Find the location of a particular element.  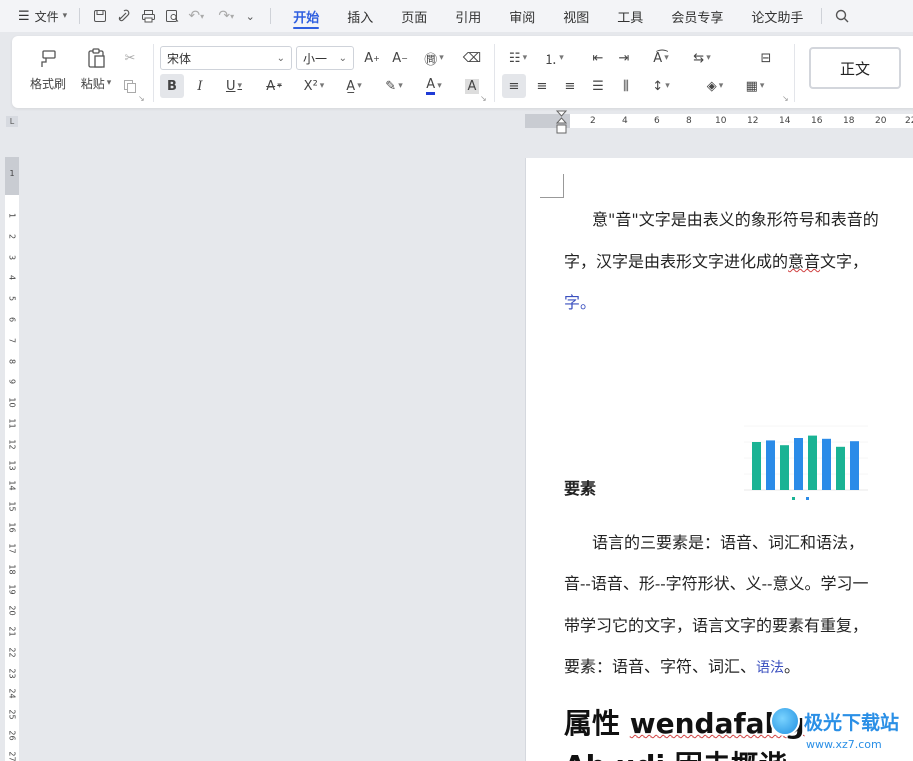

cloud-sync-icon is located at coordinates (124, 16).